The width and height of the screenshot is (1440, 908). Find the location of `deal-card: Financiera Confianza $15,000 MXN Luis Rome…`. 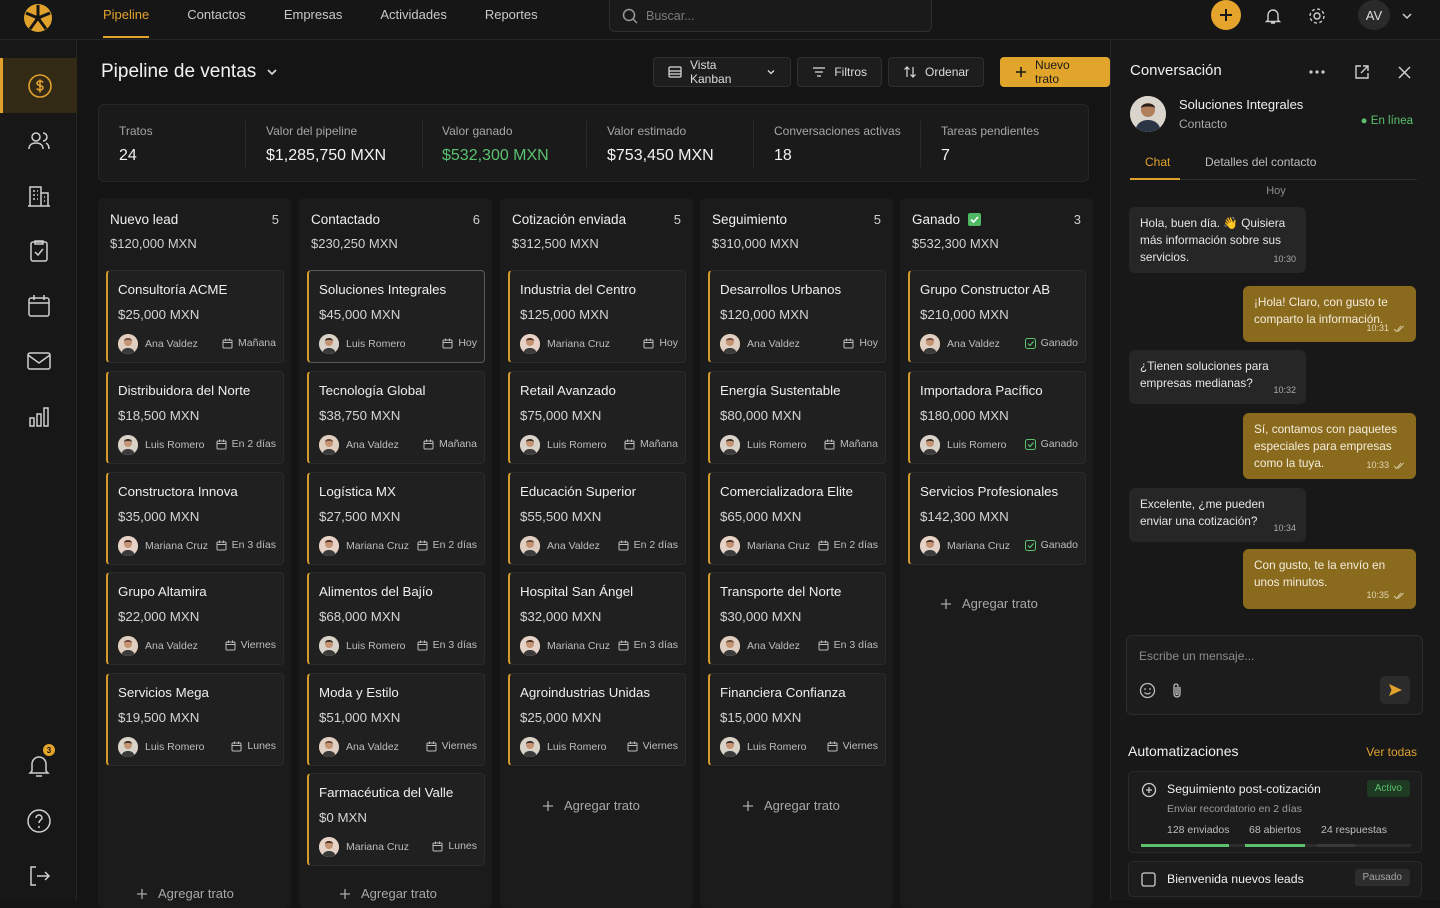

deal-card: Financiera Confianza $15,000 MXN Luis Rome… is located at coordinates (797, 719).